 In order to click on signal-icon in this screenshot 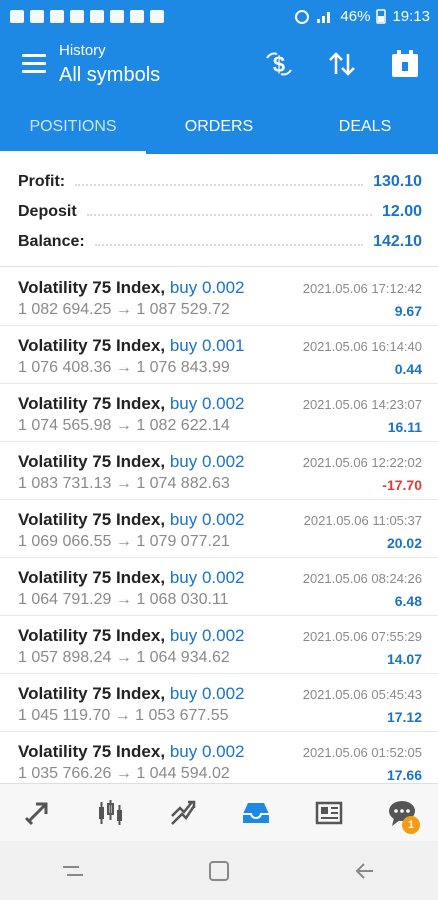, I will do `click(324, 17)`.